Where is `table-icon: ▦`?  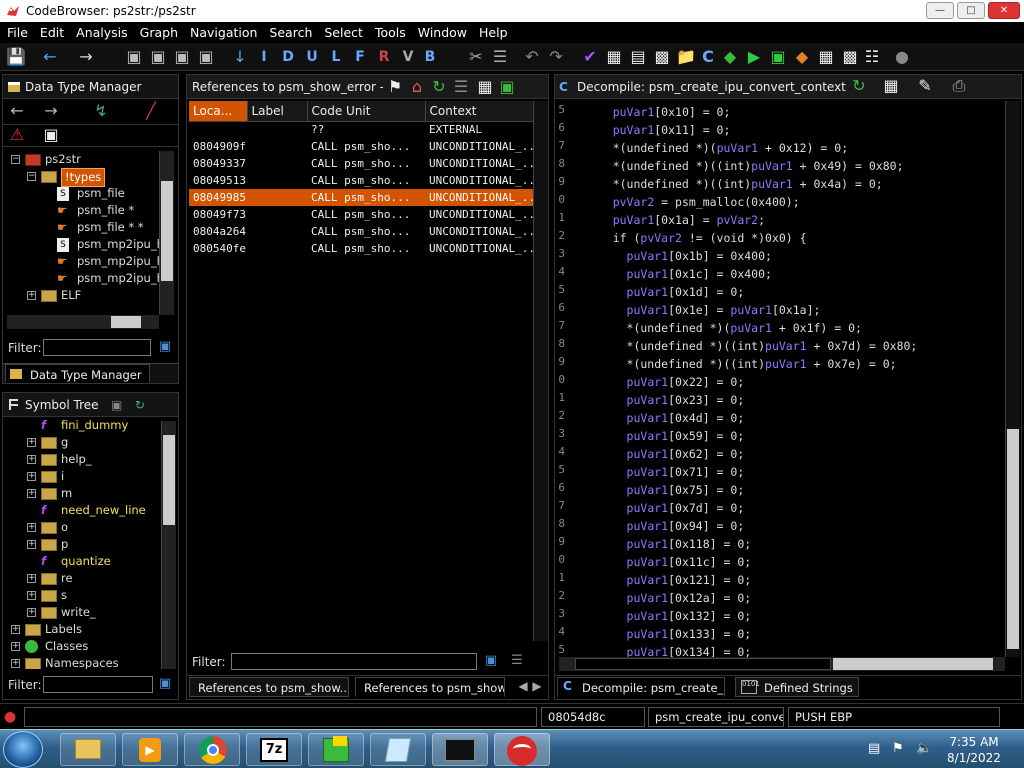 table-icon: ▦ is located at coordinates (826, 57).